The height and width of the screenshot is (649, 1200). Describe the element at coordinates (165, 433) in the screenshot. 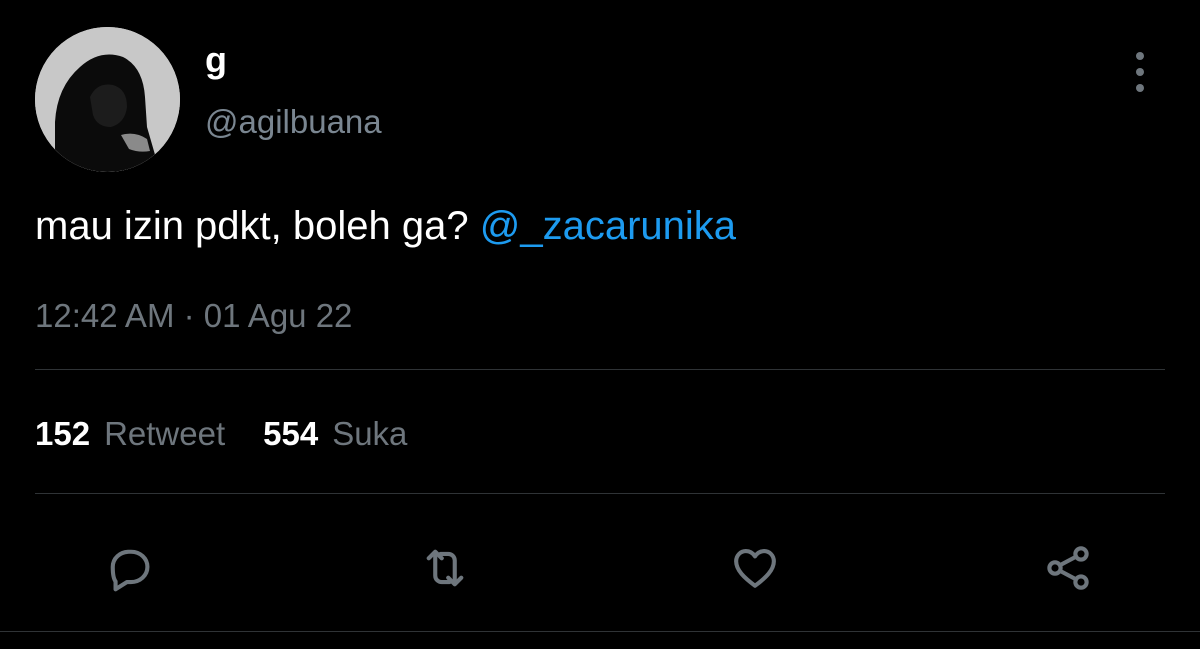

I see `retweets-label: Retweet` at that location.